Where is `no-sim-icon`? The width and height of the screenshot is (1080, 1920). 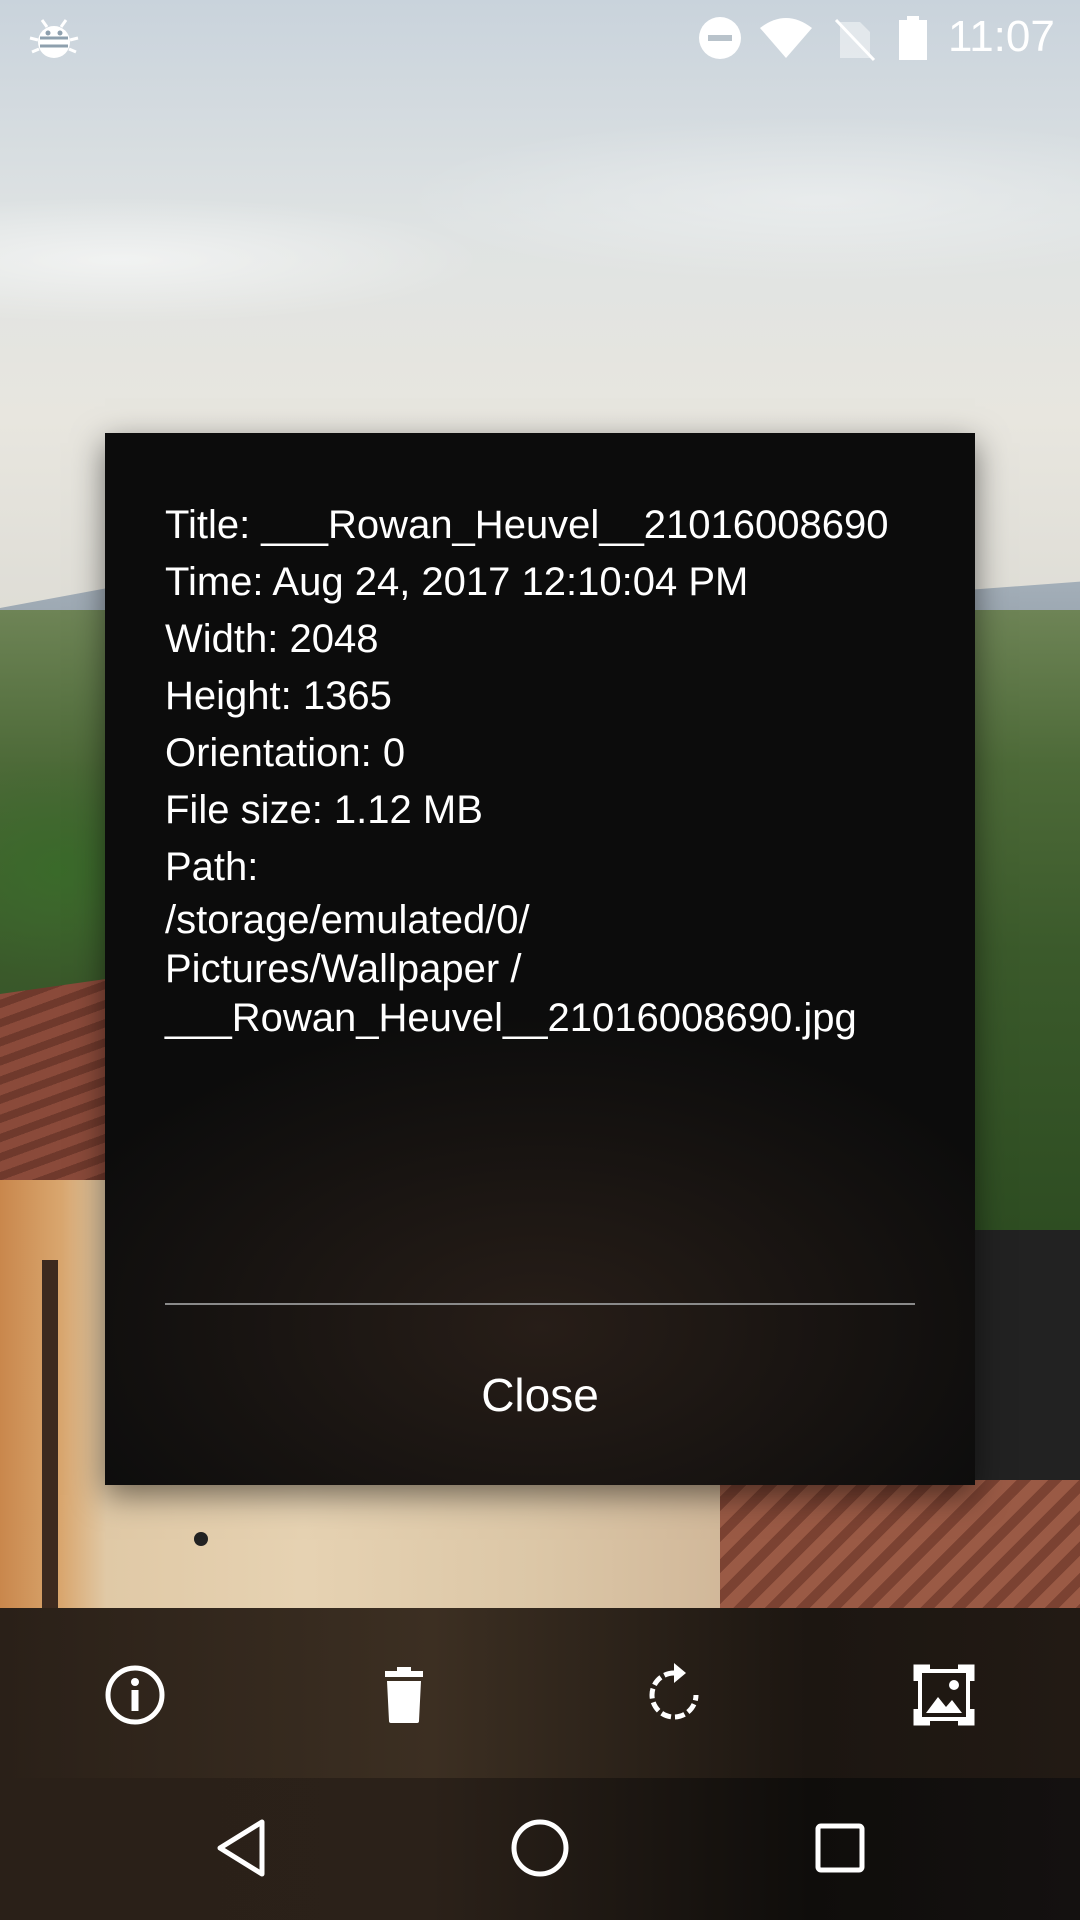 no-sim-icon is located at coordinates (855, 40).